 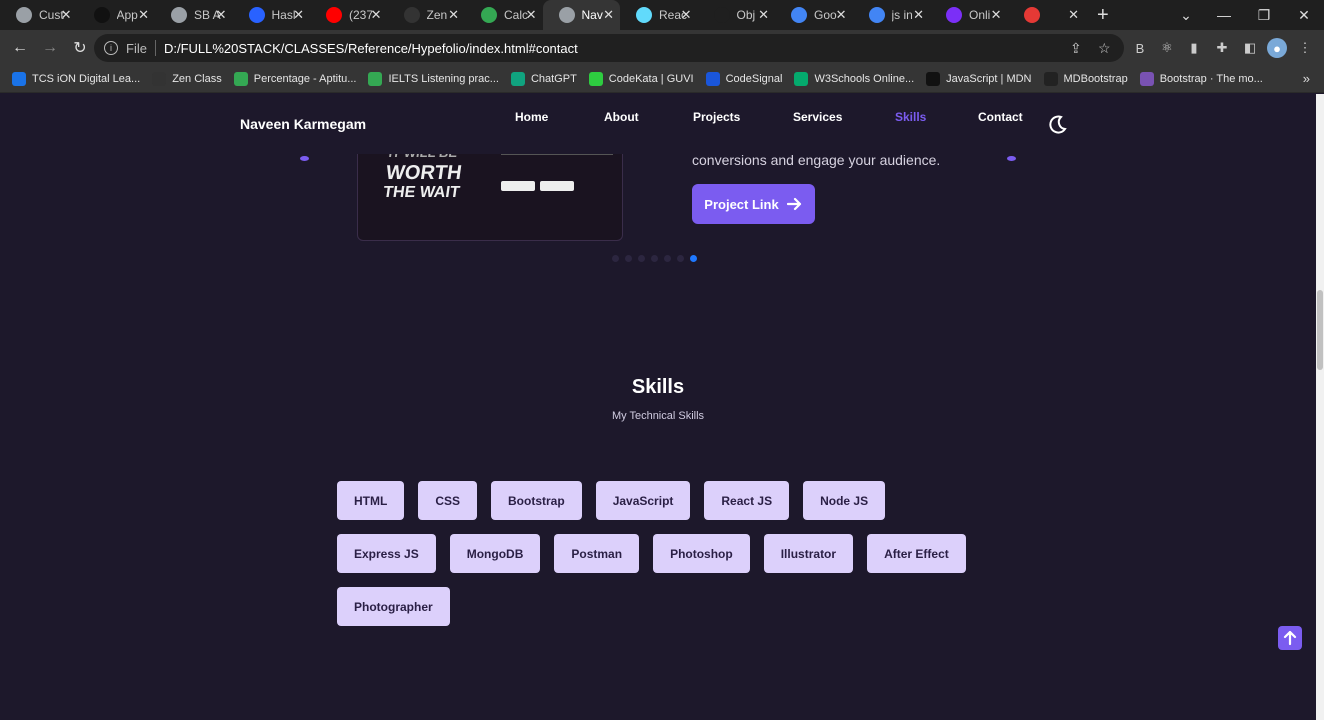 I want to click on bookmark-item: CodeKata | GUVI, so click(x=641, y=79).